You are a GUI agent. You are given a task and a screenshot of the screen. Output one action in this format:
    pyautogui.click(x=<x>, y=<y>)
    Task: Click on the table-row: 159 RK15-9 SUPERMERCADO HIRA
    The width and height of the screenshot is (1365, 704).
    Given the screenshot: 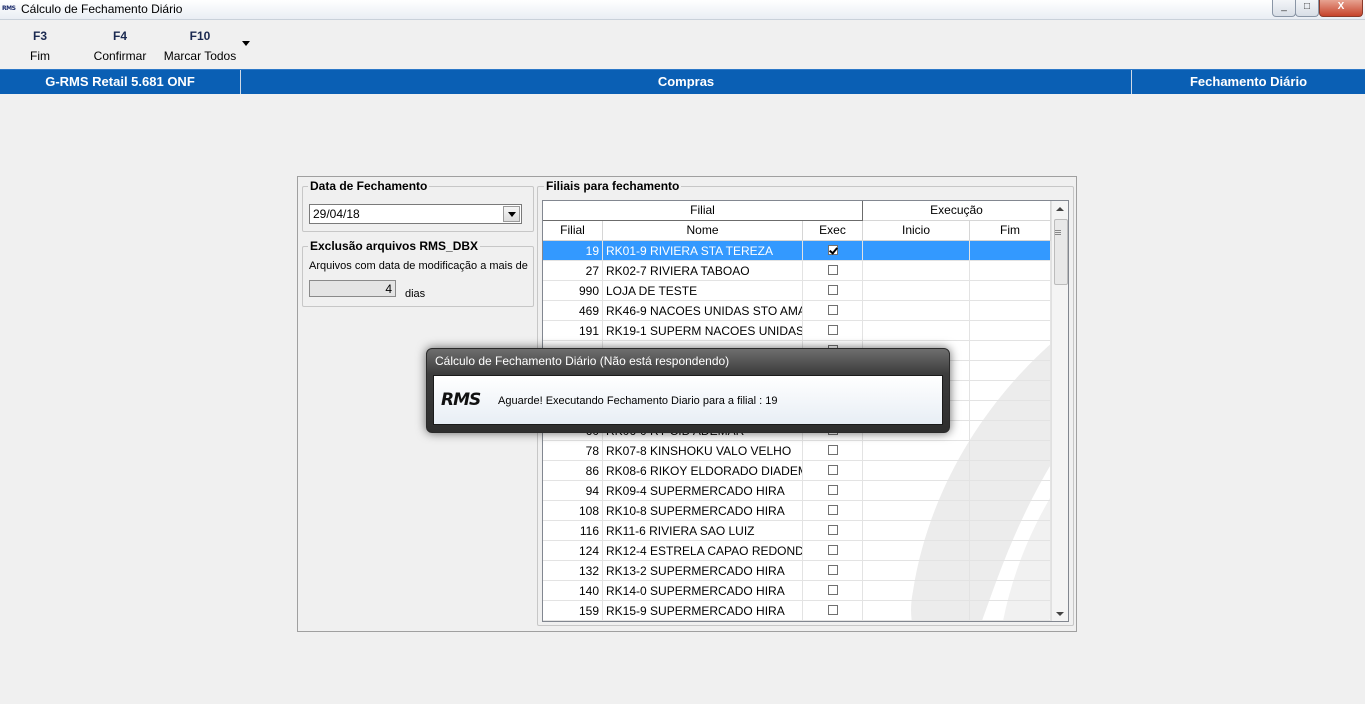 What is the action you would take?
    pyautogui.click(x=797, y=611)
    